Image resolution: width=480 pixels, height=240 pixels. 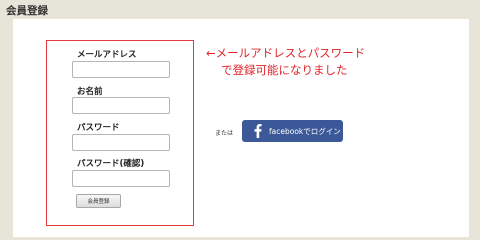 What do you see at coordinates (121, 69) in the screenshot?
I see `email-field` at bounding box center [121, 69].